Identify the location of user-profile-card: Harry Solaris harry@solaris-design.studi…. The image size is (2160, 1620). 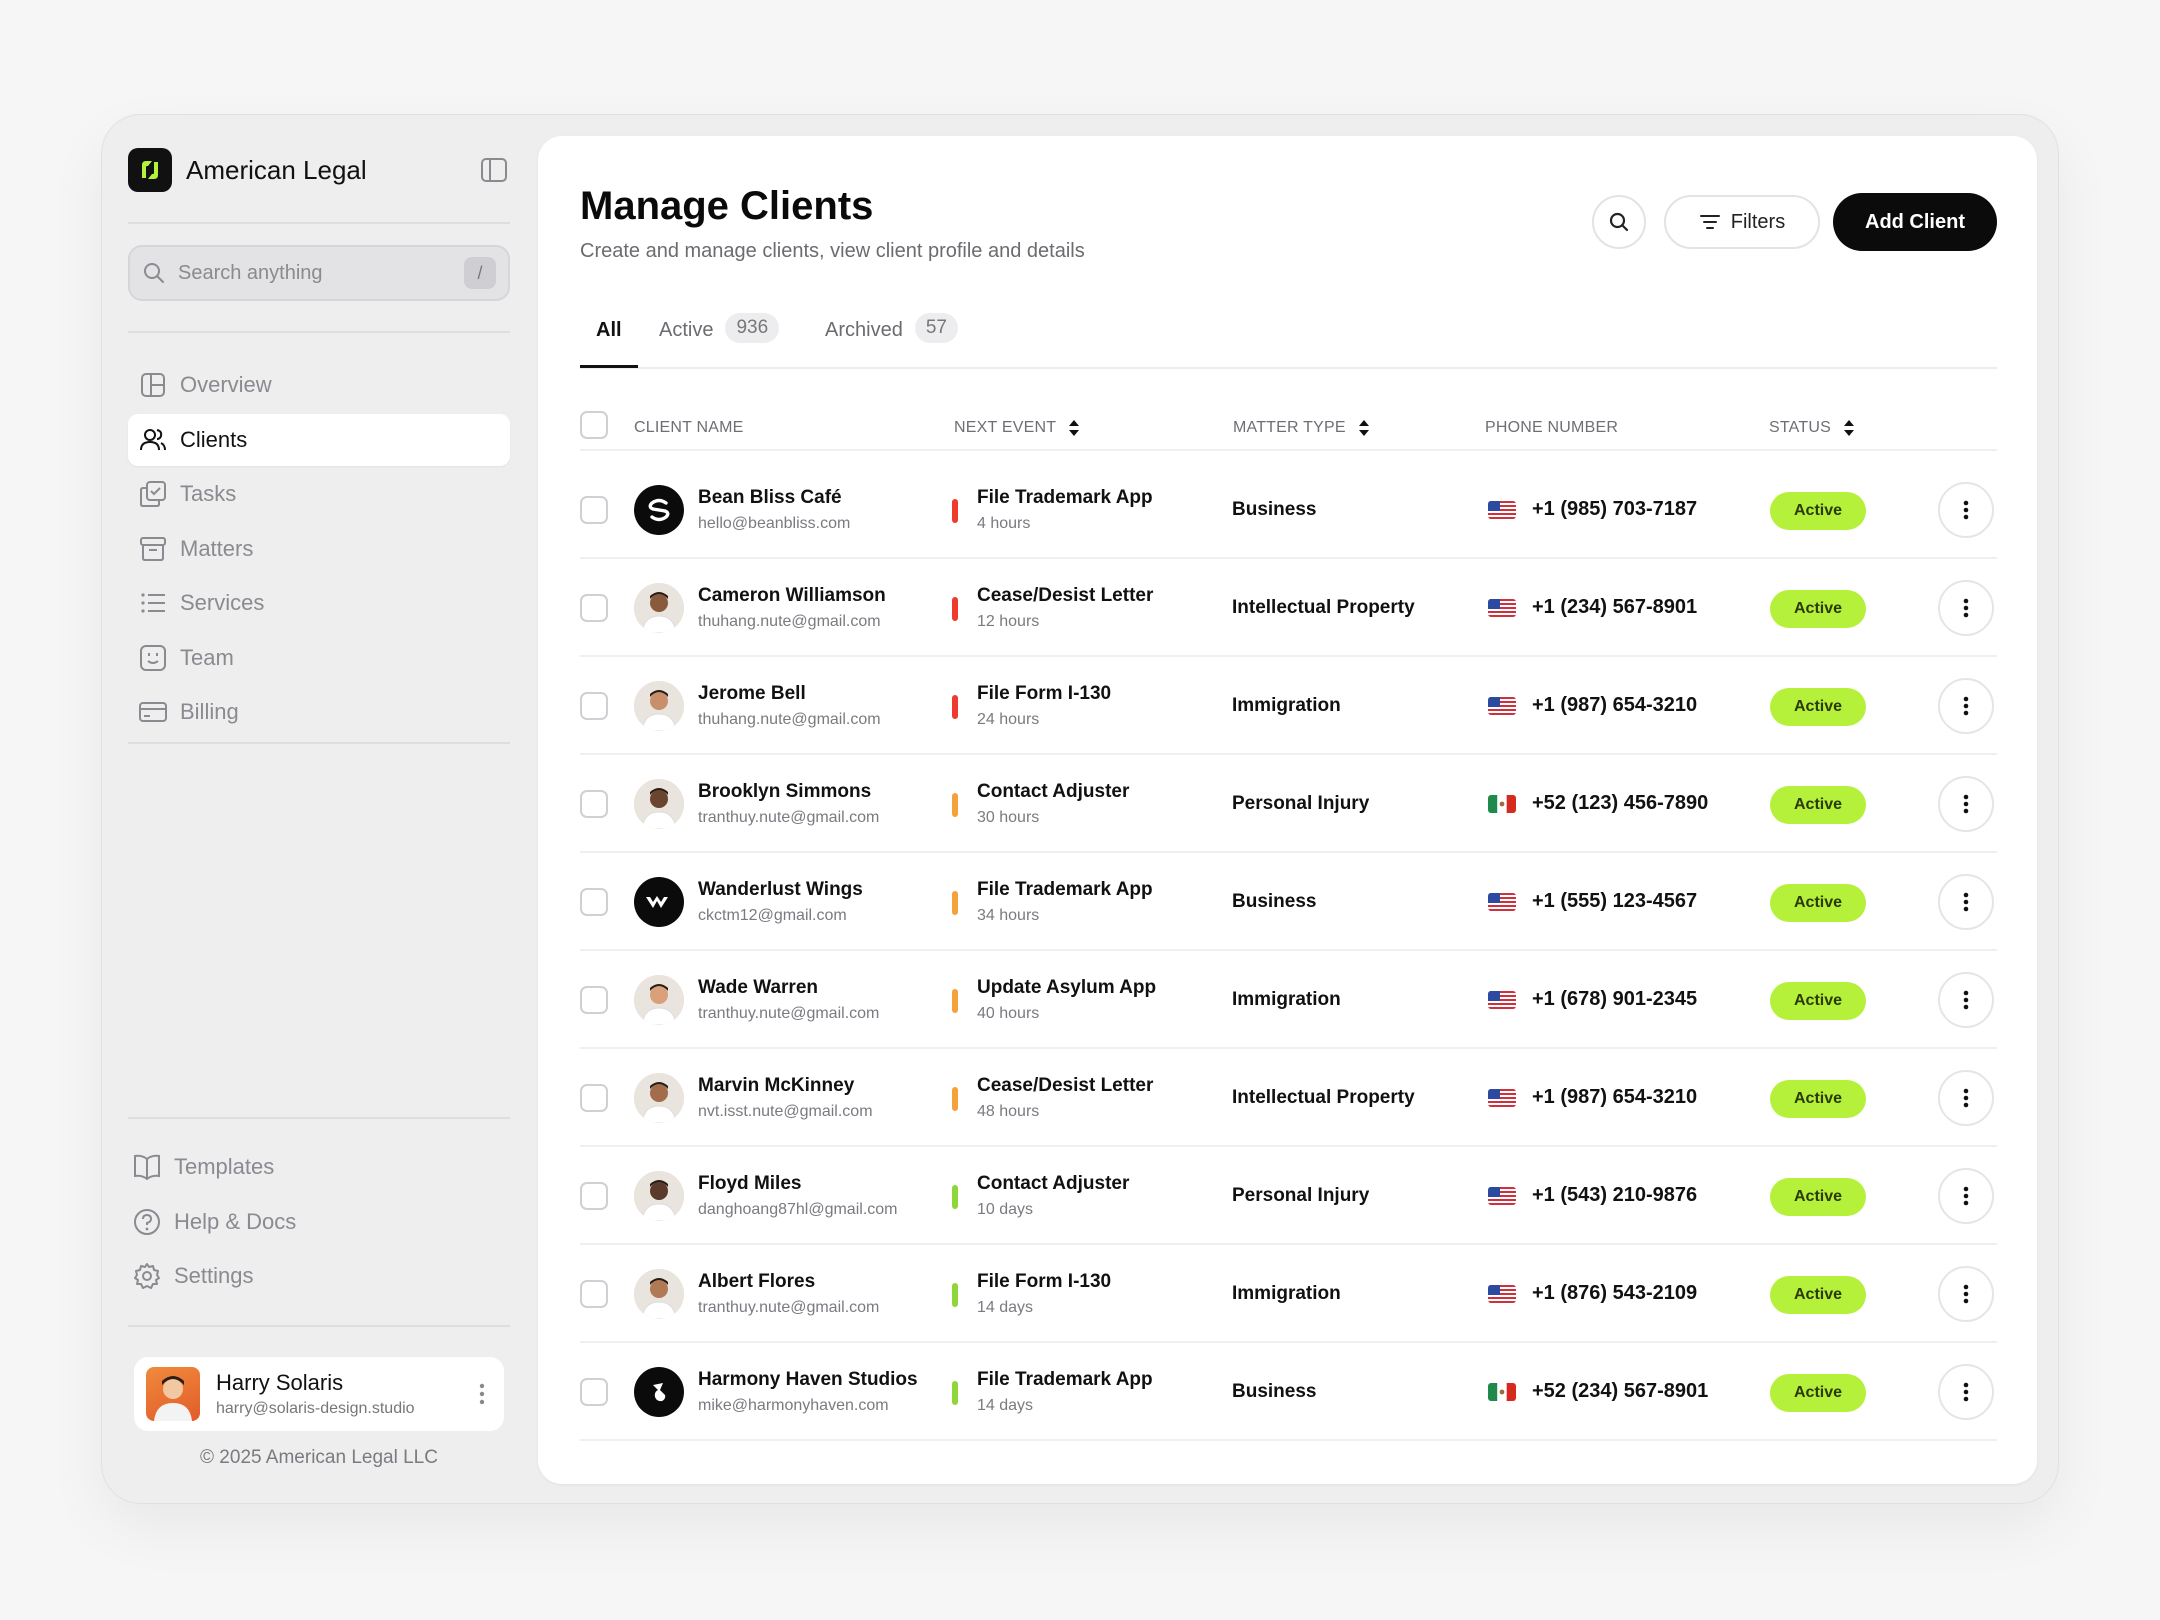
(319, 1394).